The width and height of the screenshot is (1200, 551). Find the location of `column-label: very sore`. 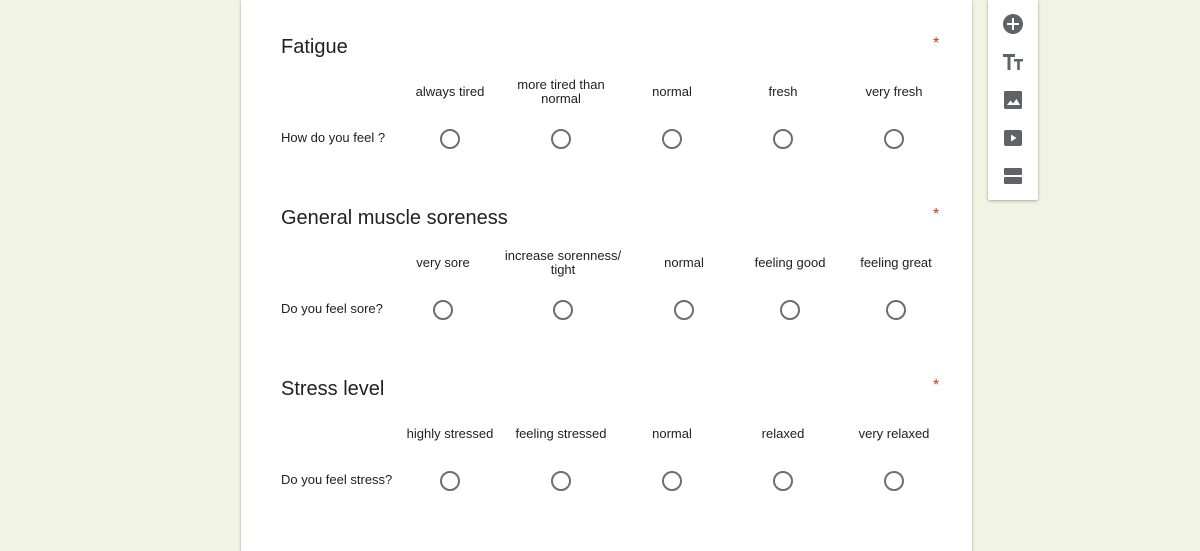

column-label: very sore is located at coordinates (443, 262).